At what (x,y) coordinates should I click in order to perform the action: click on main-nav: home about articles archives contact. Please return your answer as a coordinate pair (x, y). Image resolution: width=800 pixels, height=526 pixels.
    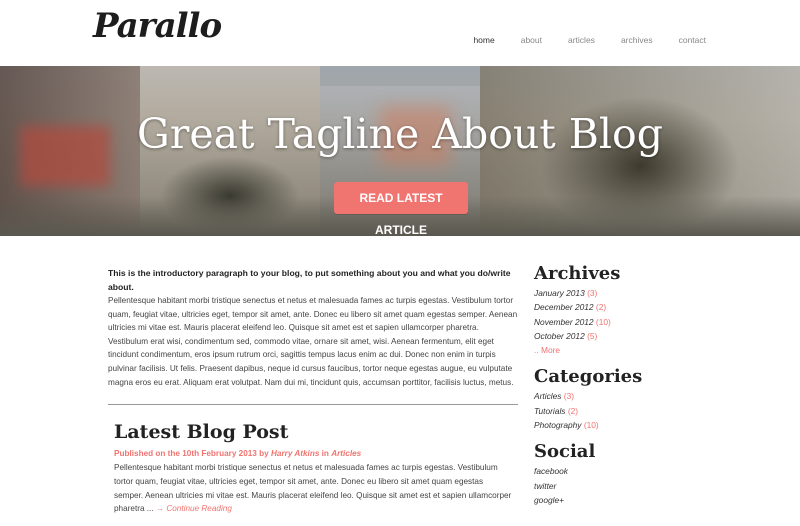
    Looking at the image, I should click on (576, 40).